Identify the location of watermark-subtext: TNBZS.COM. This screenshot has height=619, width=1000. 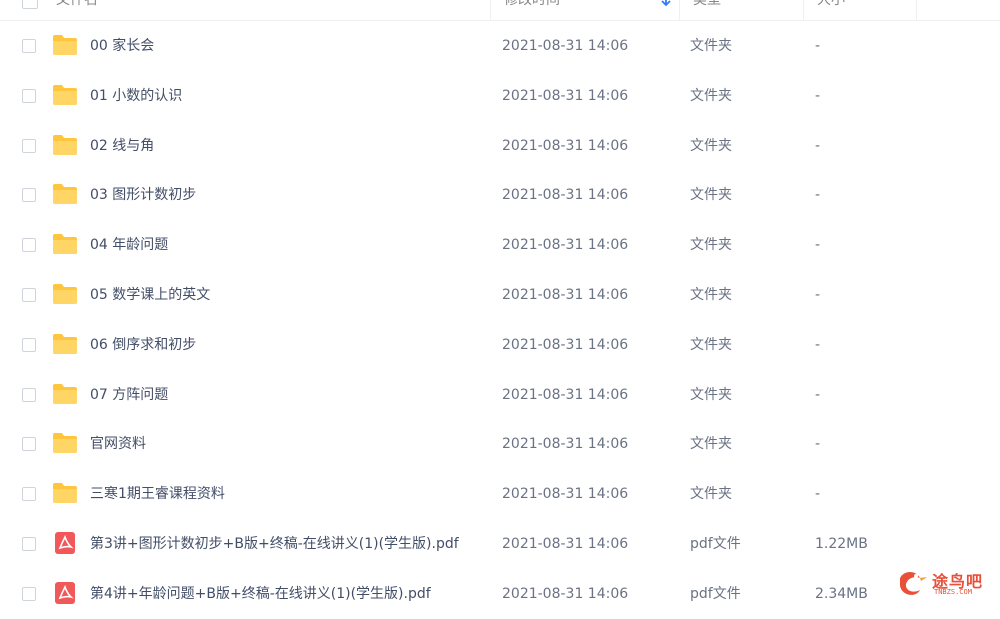
(953, 592).